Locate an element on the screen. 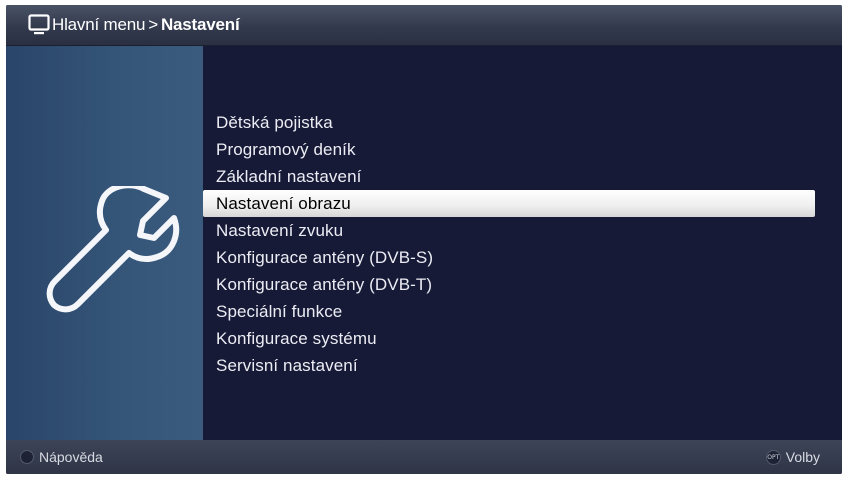 The height and width of the screenshot is (479, 848). options-key-icon: OPT is located at coordinates (773, 457).